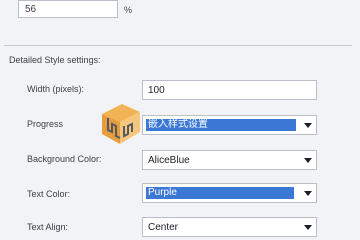 The width and height of the screenshot is (360, 240). I want to click on section-title: Detailed Style settings:, so click(55, 60).